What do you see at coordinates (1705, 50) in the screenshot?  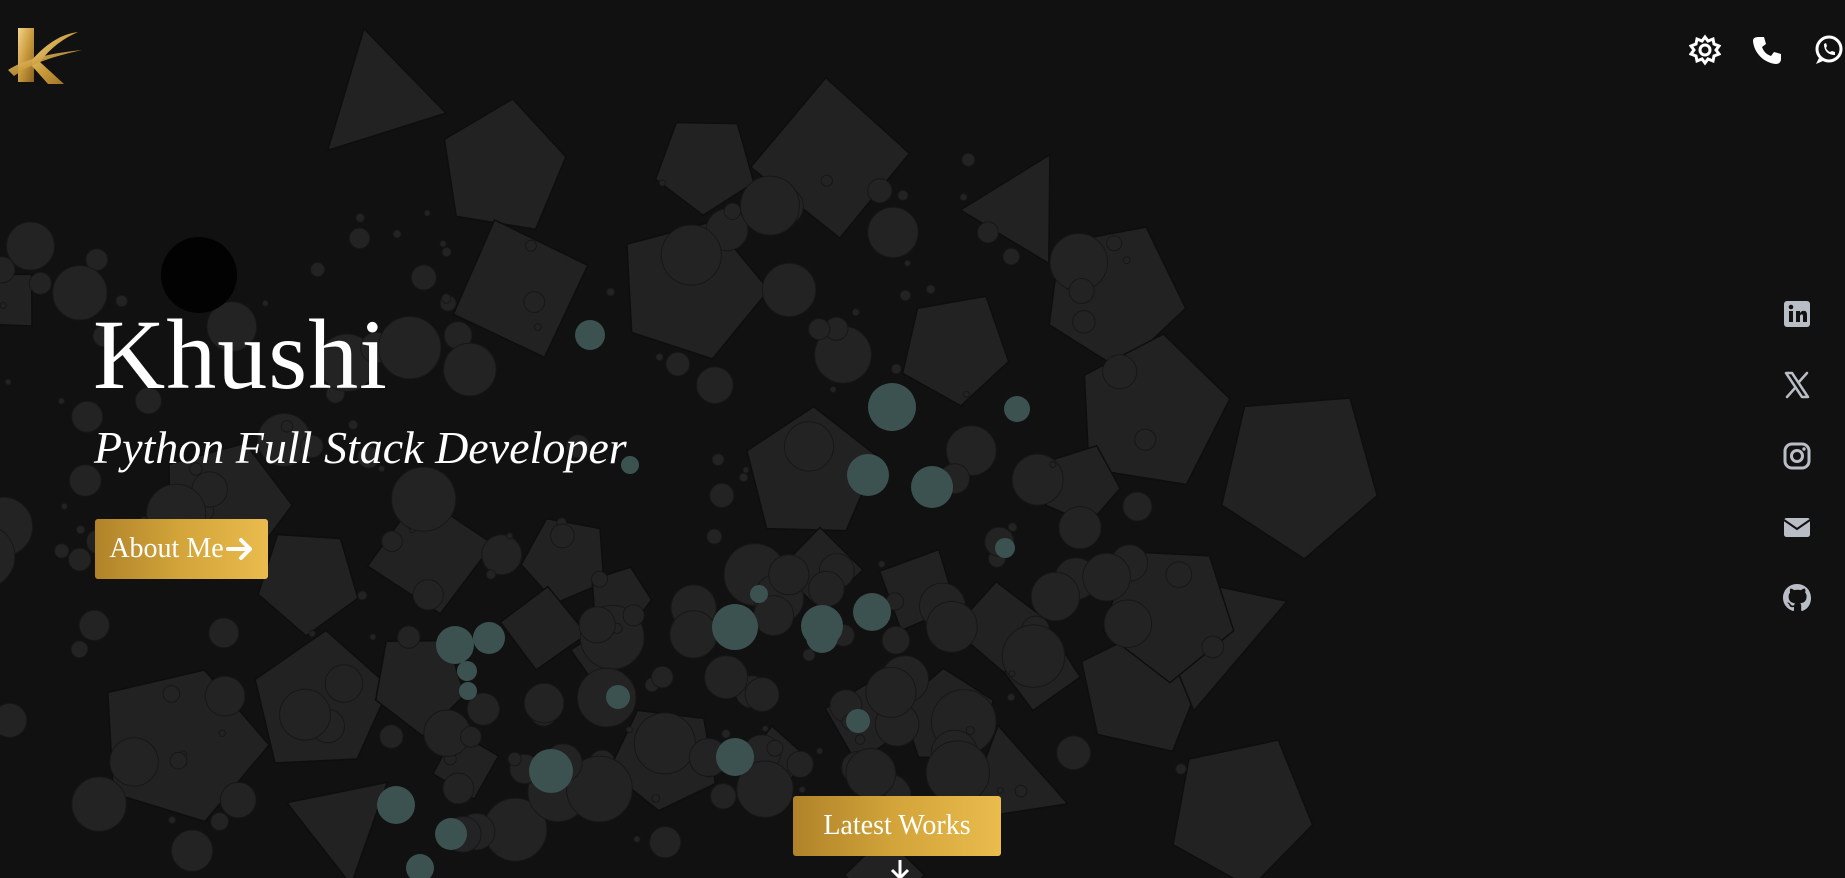 I see `gear-icon` at bounding box center [1705, 50].